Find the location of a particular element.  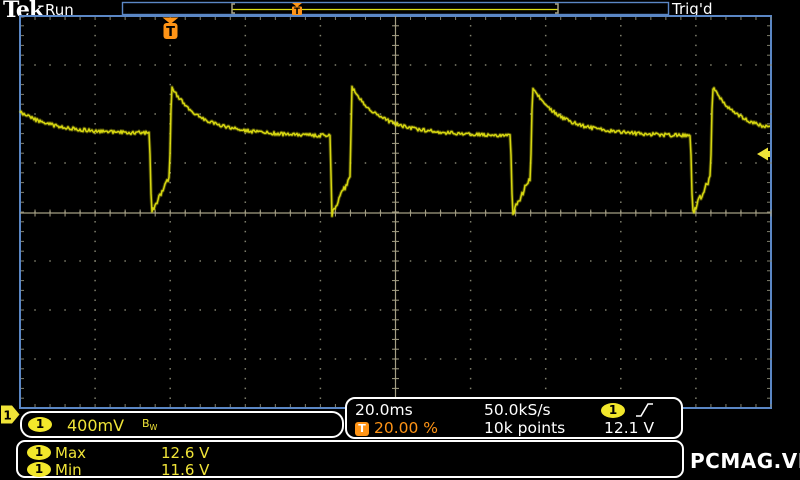

trigger-T-icon: T is located at coordinates (362, 429).